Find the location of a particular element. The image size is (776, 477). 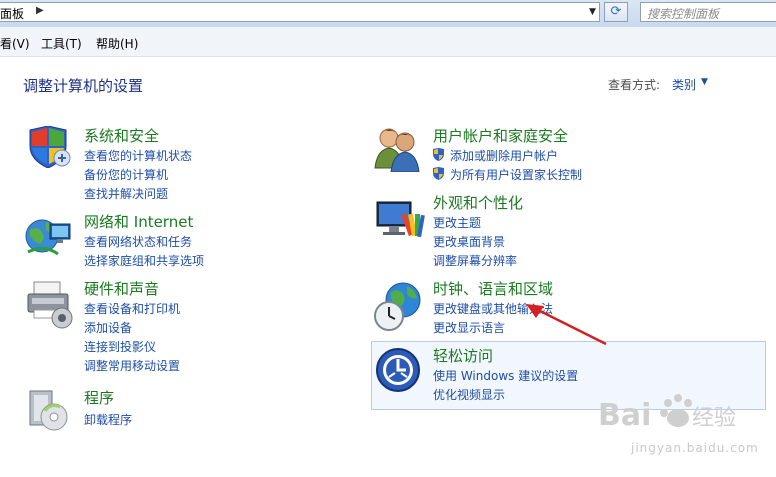

link-change-display-language: 更改显示语言 is located at coordinates (469, 327).